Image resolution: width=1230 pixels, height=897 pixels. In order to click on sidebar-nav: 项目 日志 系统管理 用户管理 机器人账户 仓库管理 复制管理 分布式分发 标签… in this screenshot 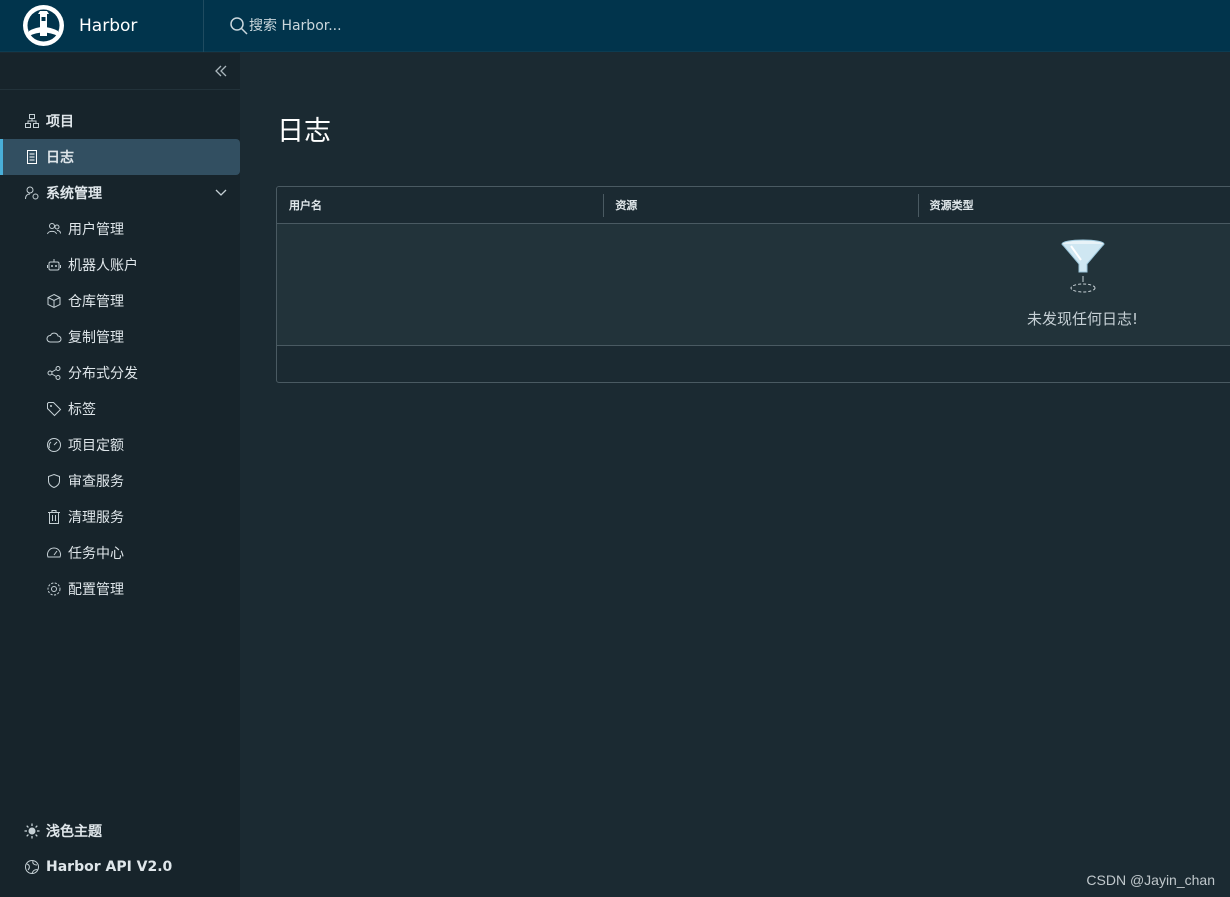, I will do `click(120, 348)`.